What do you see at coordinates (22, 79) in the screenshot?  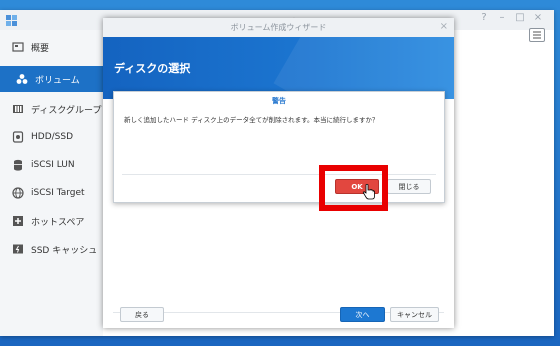 I see `volume-icon` at bounding box center [22, 79].